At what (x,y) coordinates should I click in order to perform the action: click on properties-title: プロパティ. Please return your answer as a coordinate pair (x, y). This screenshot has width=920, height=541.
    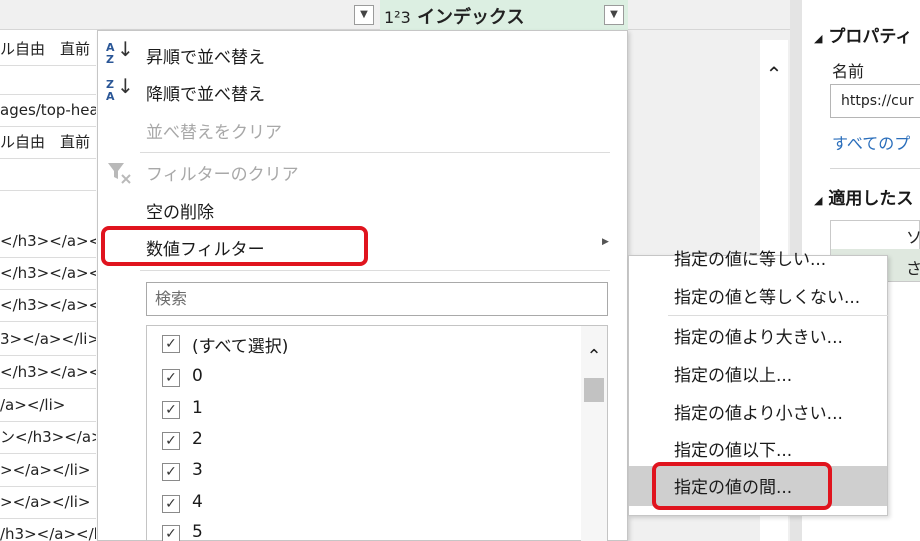
    Looking at the image, I should click on (870, 37).